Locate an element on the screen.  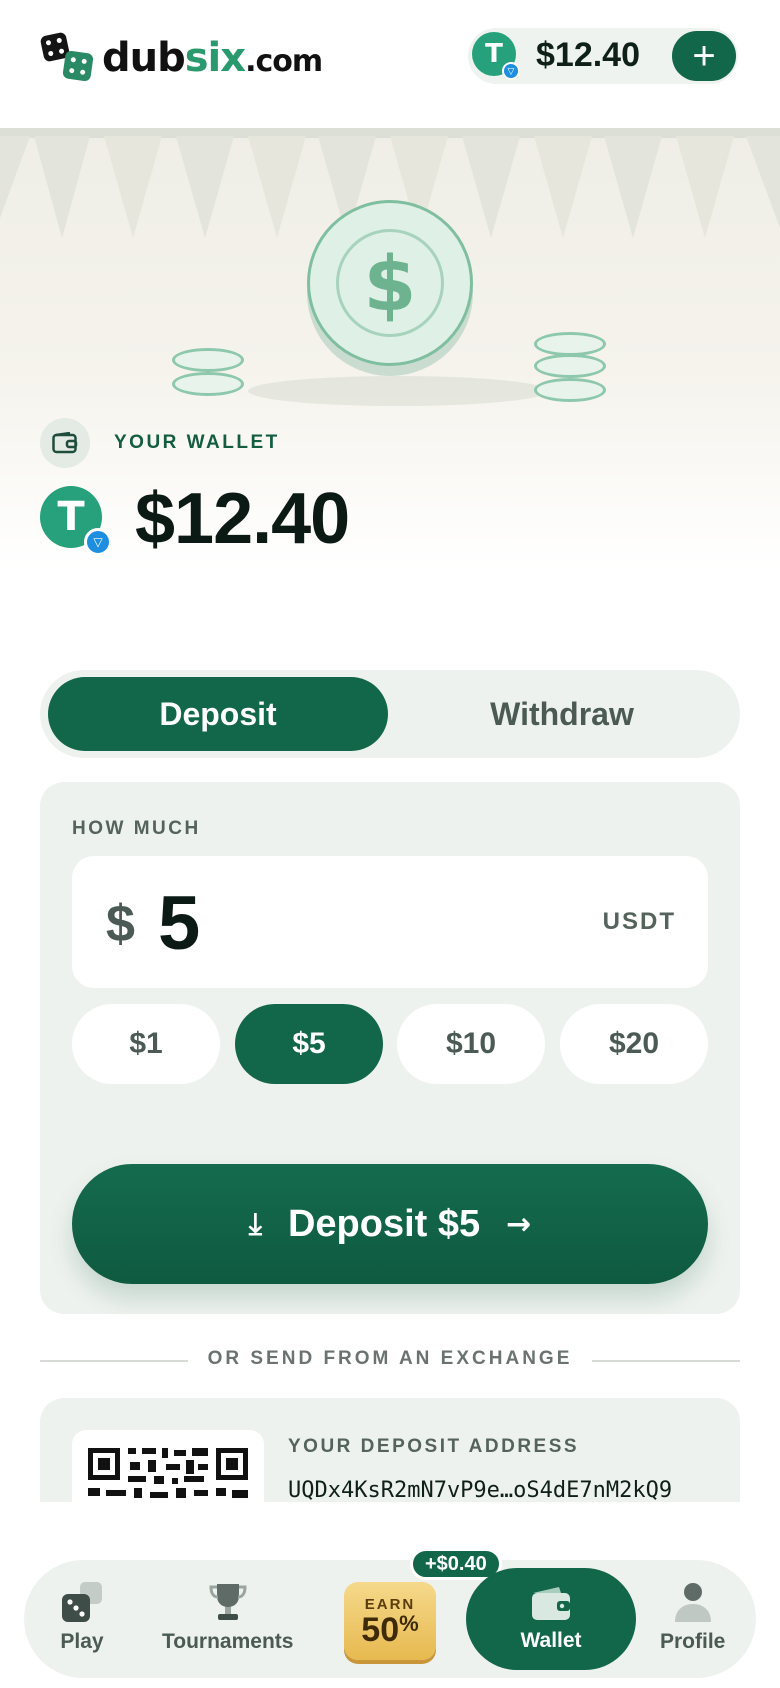
qr-code-icon is located at coordinates (168, 1473).